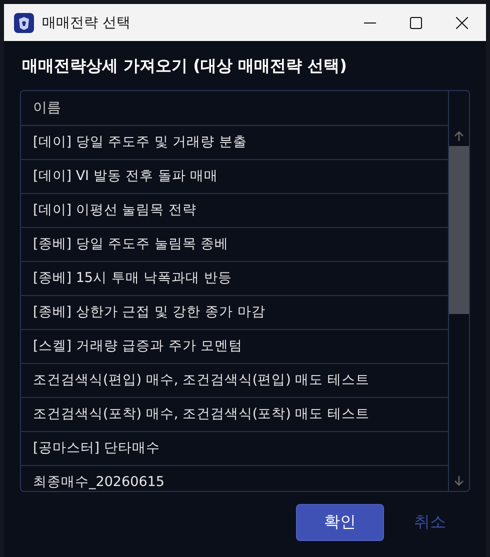 The height and width of the screenshot is (557, 490). What do you see at coordinates (234, 211) in the screenshot?
I see `strategy-row: [데이] 이평선 눌림목 전략` at bounding box center [234, 211].